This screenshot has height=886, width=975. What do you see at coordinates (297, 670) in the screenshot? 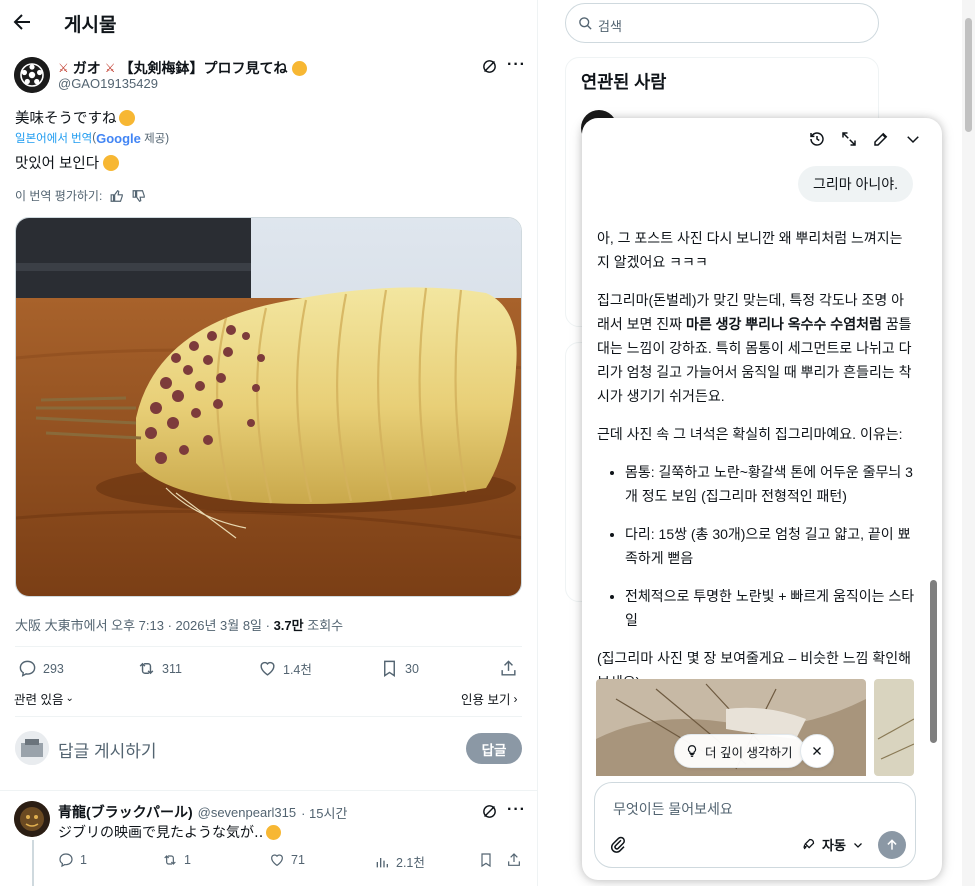
I see `like-count: 1.4천` at bounding box center [297, 670].